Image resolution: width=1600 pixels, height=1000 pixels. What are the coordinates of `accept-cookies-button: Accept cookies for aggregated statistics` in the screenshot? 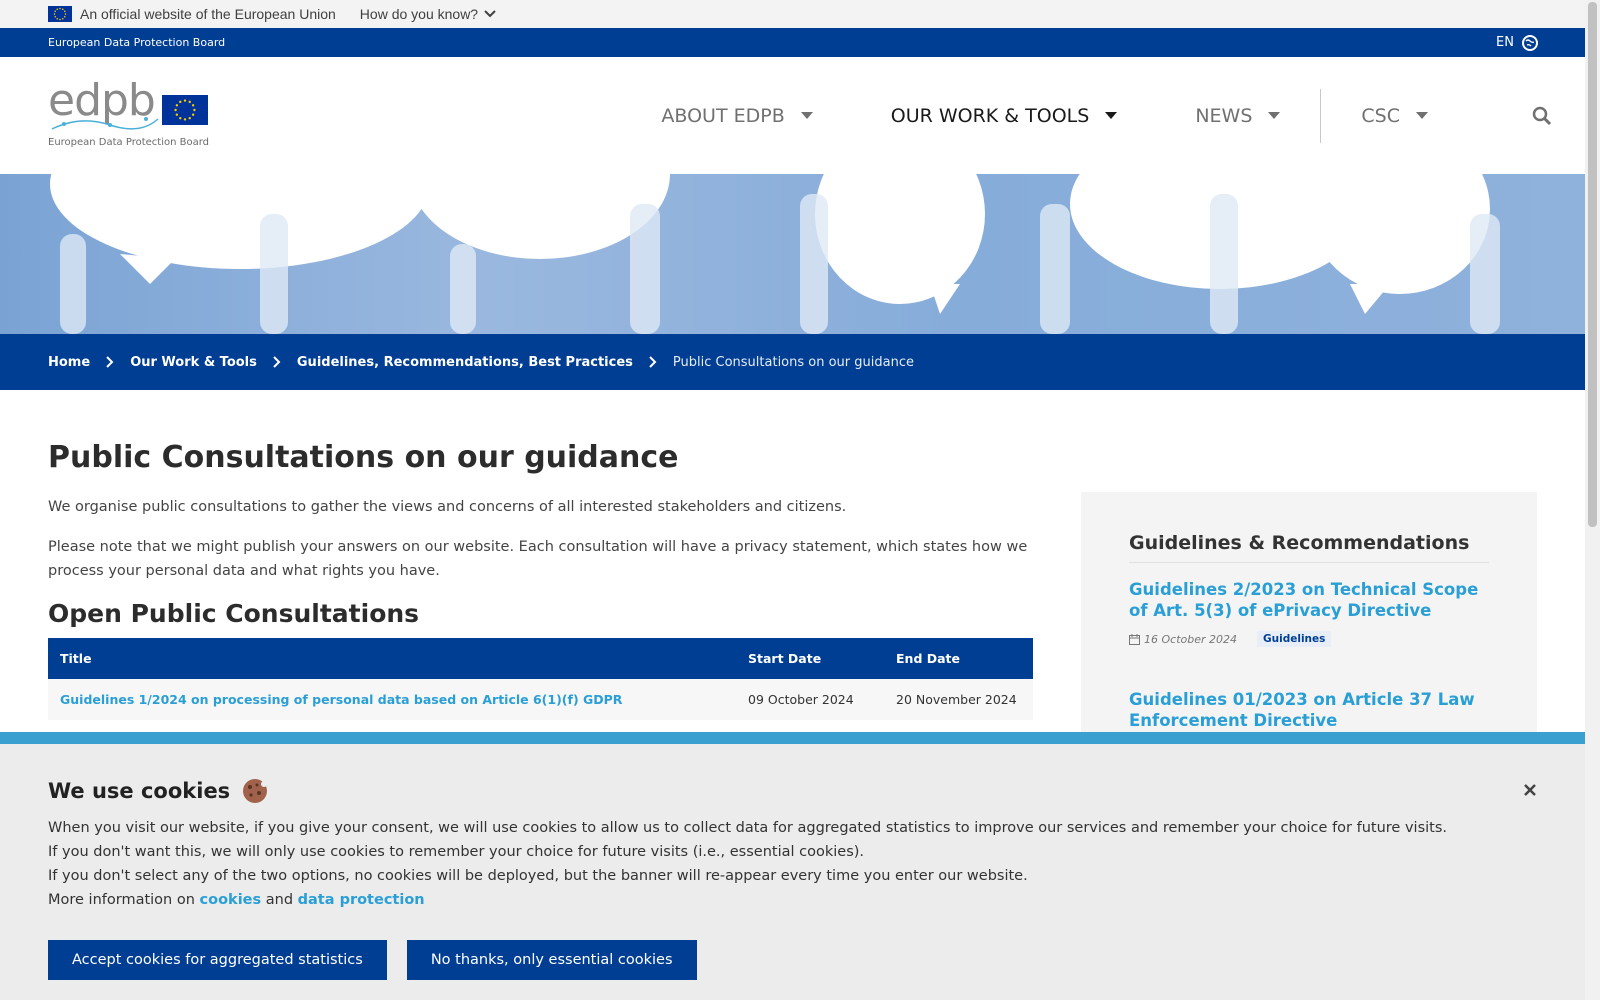 It's located at (217, 960).